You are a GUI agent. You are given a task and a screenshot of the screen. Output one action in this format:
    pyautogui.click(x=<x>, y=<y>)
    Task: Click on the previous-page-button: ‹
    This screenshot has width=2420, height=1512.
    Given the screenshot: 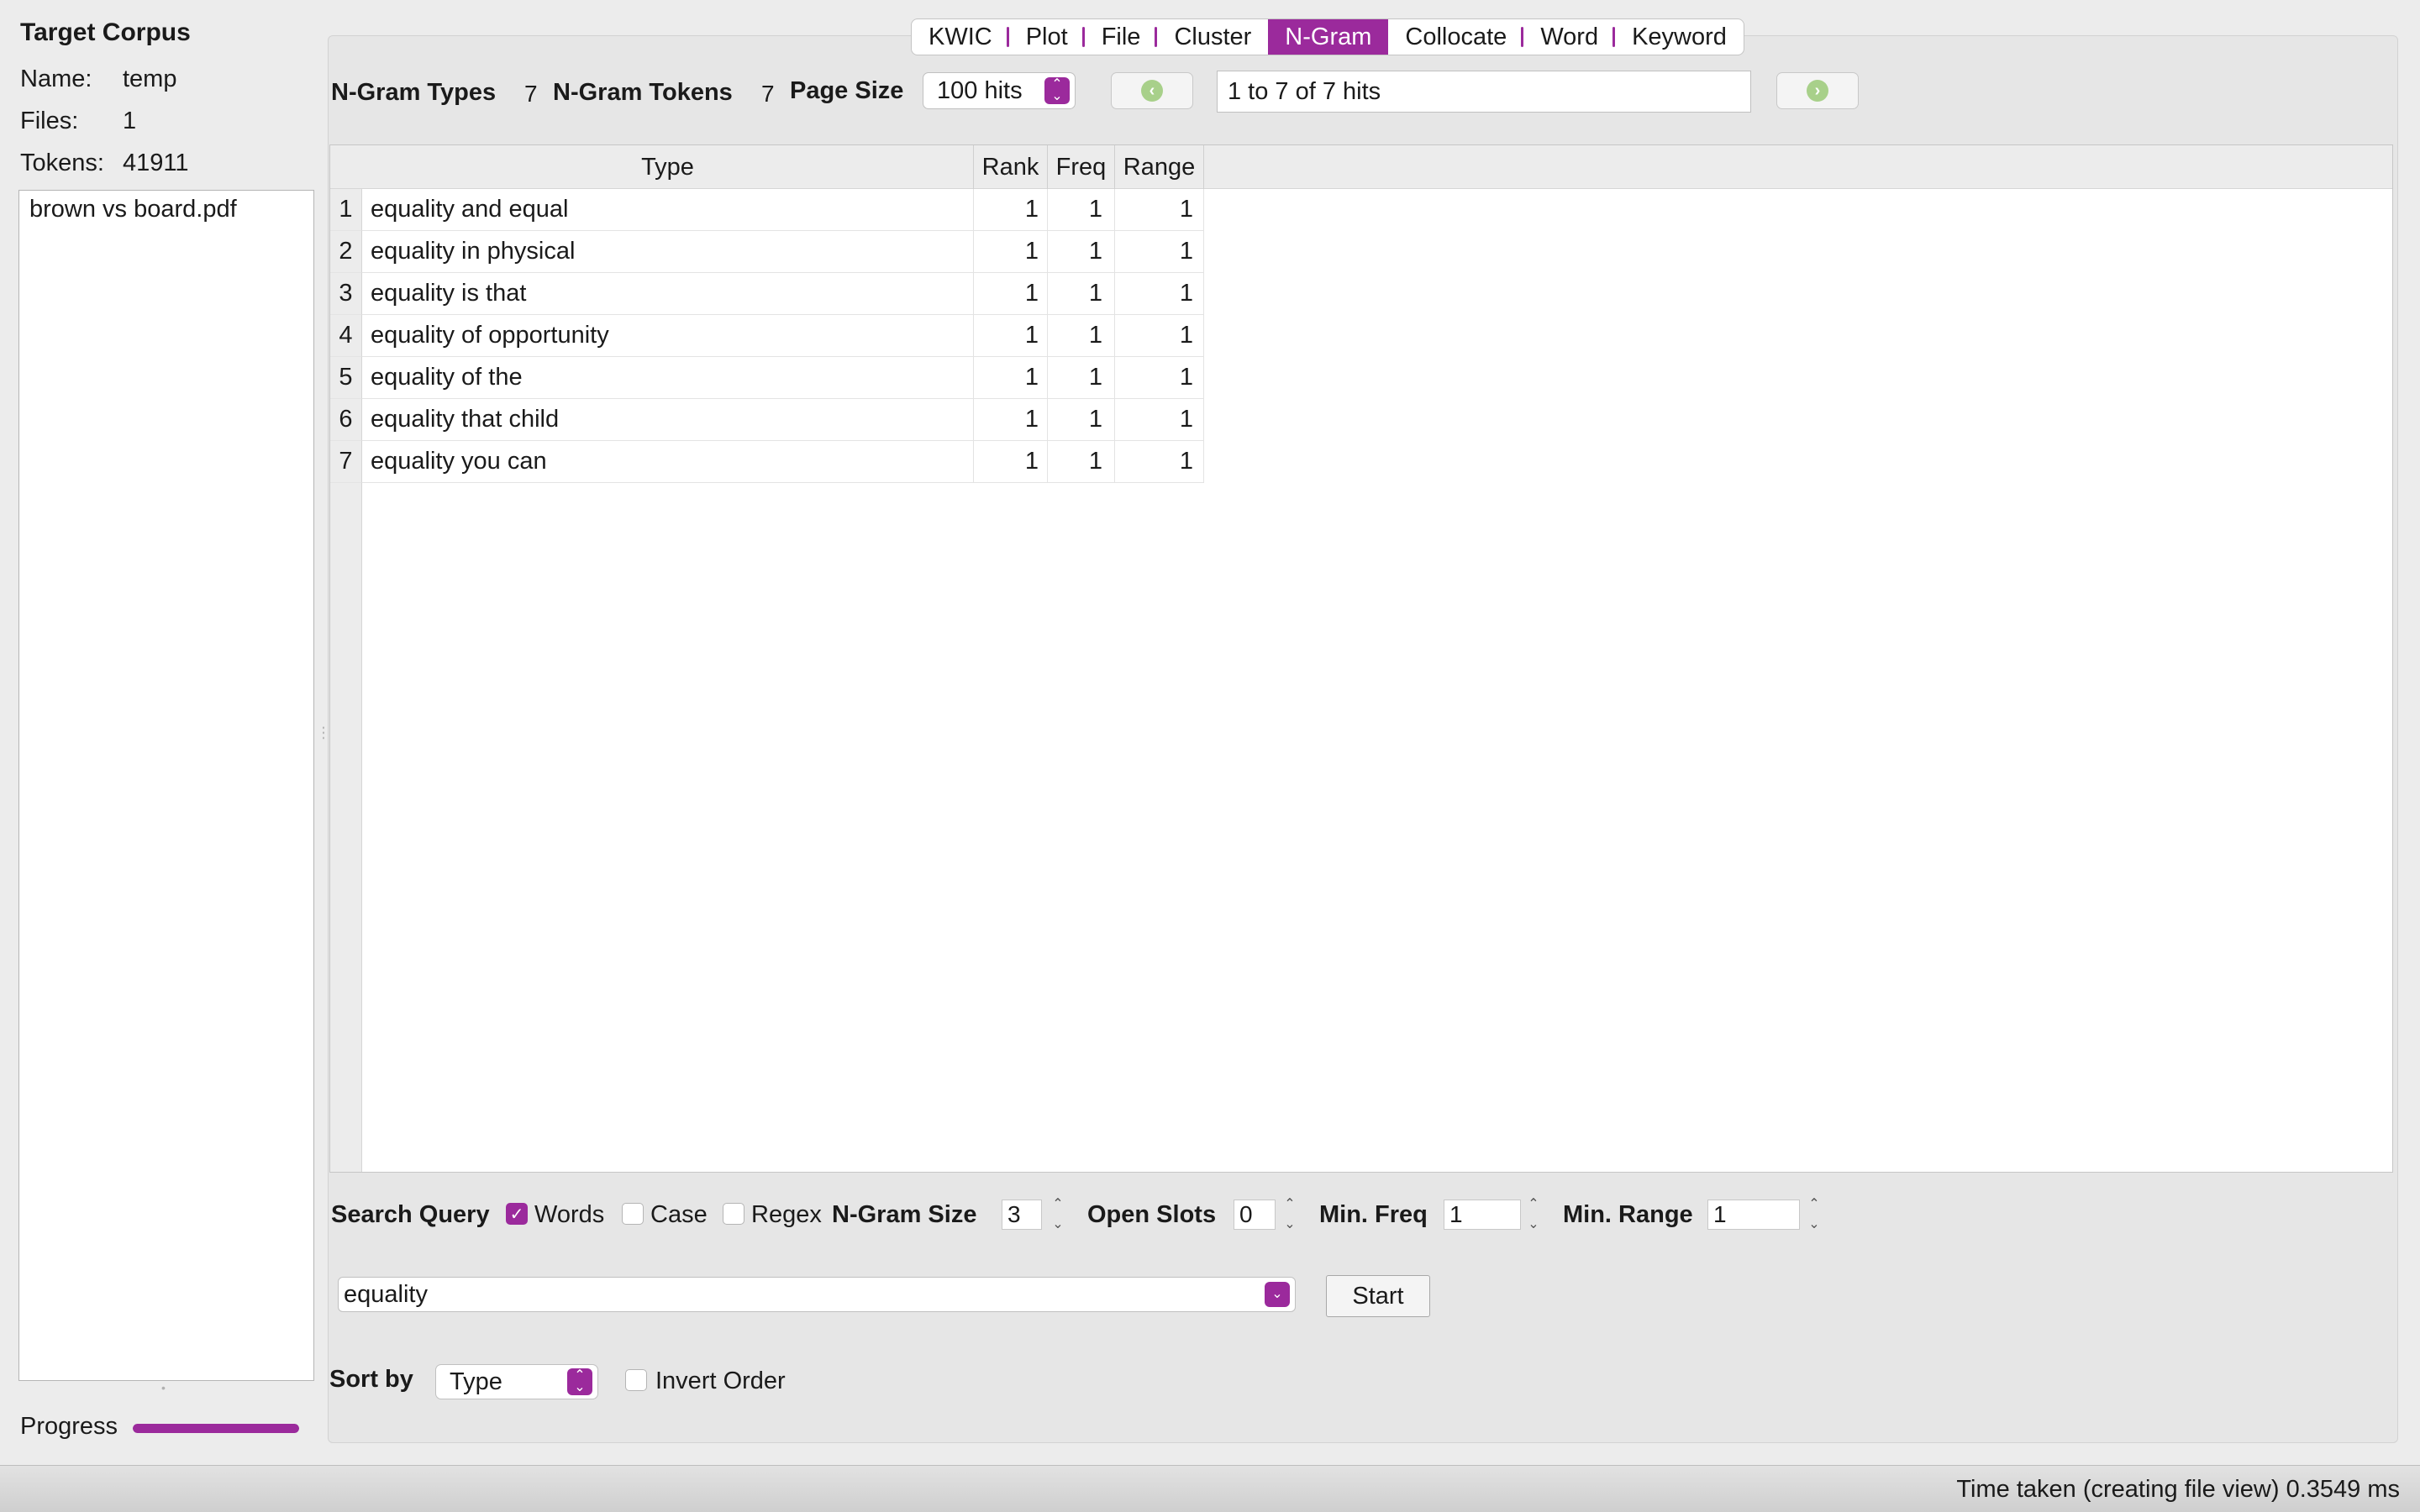 What is the action you would take?
    pyautogui.click(x=1152, y=90)
    